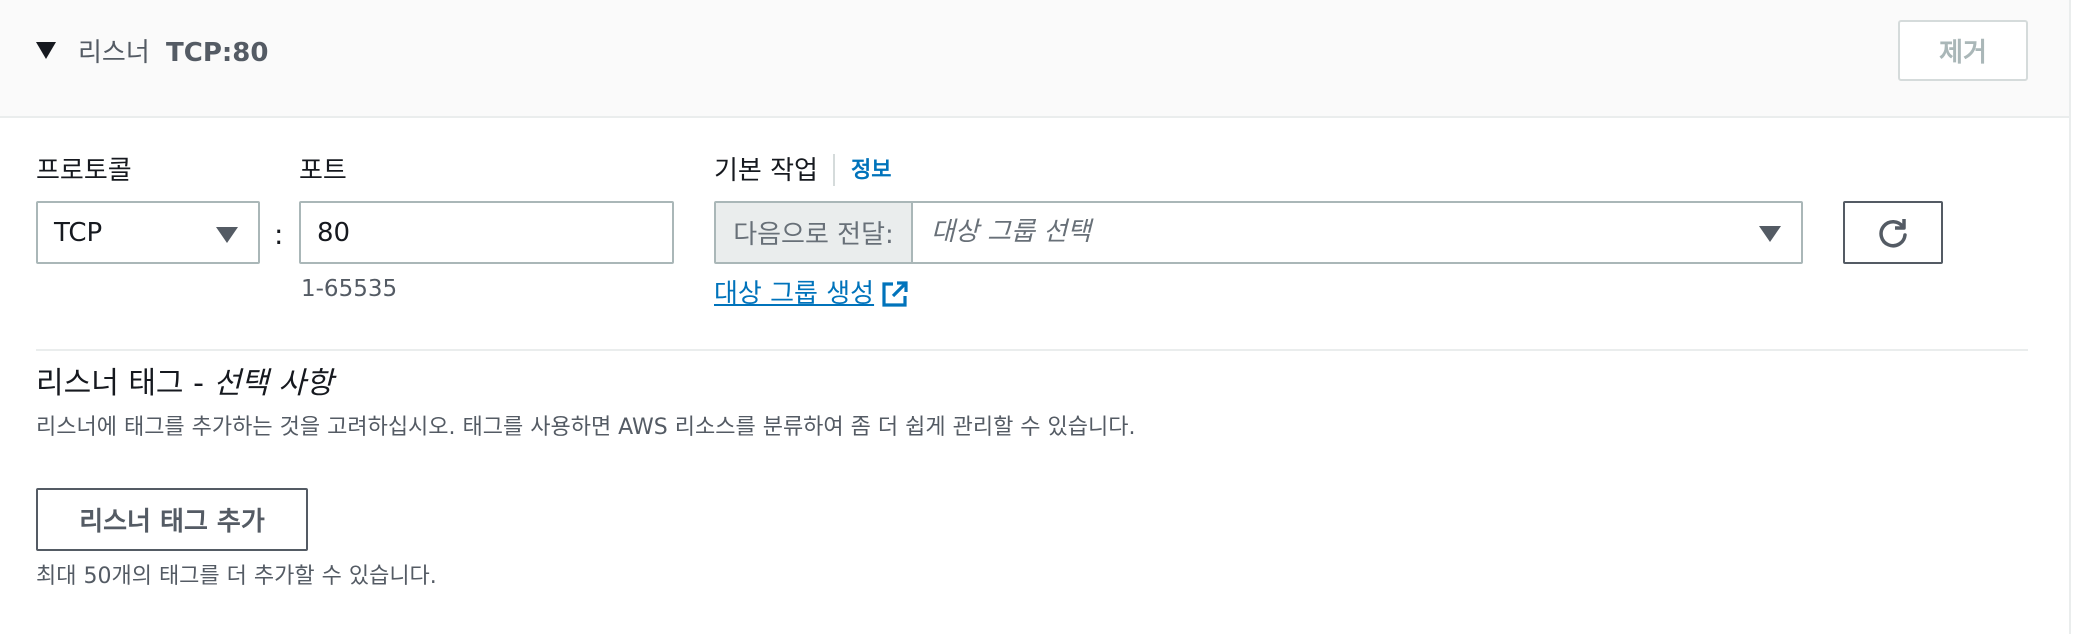 This screenshot has width=2096, height=634. Describe the element at coordinates (236, 576) in the screenshot. I see `tag-limit-text: 최대 50개의 태그를 더 추가할 수 있습니다.` at that location.